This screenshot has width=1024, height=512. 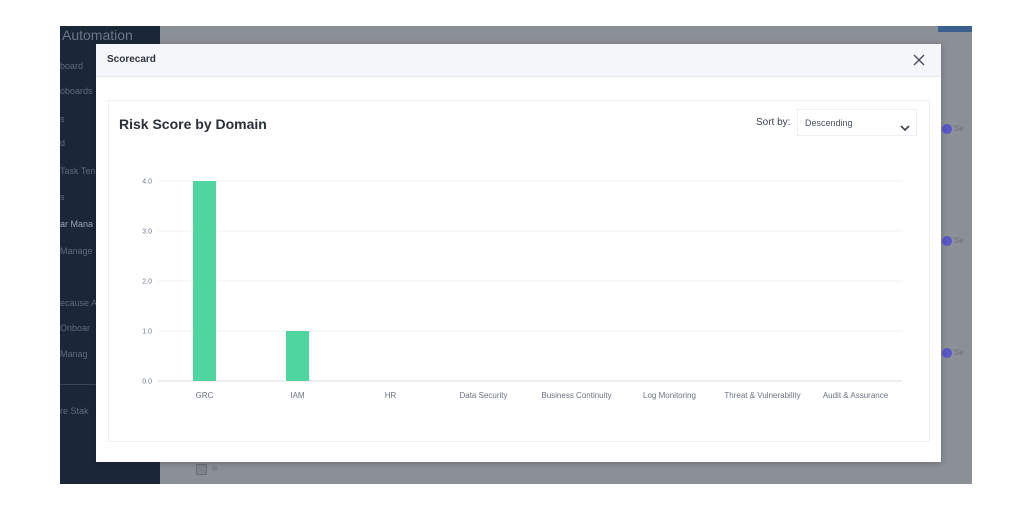 I want to click on bottom-fragment: le, so click(x=215, y=468).